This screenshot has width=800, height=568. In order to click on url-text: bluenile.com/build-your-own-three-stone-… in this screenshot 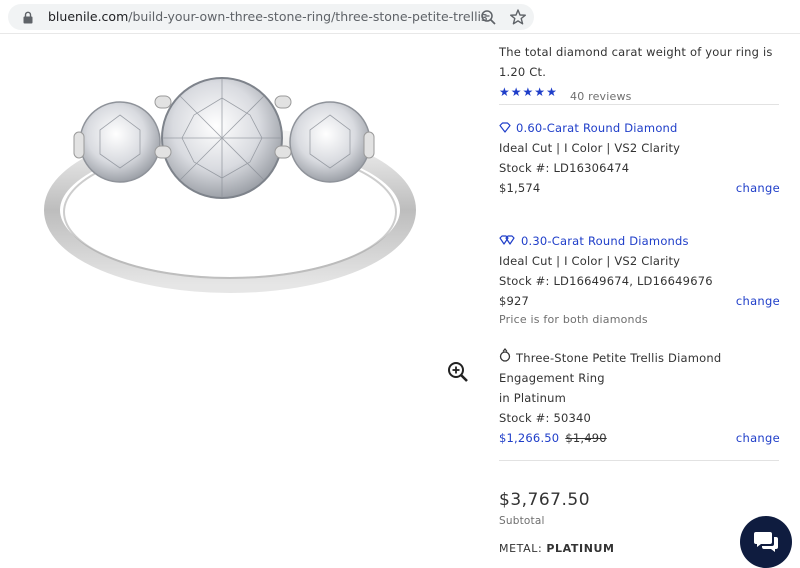, I will do `click(268, 16)`.